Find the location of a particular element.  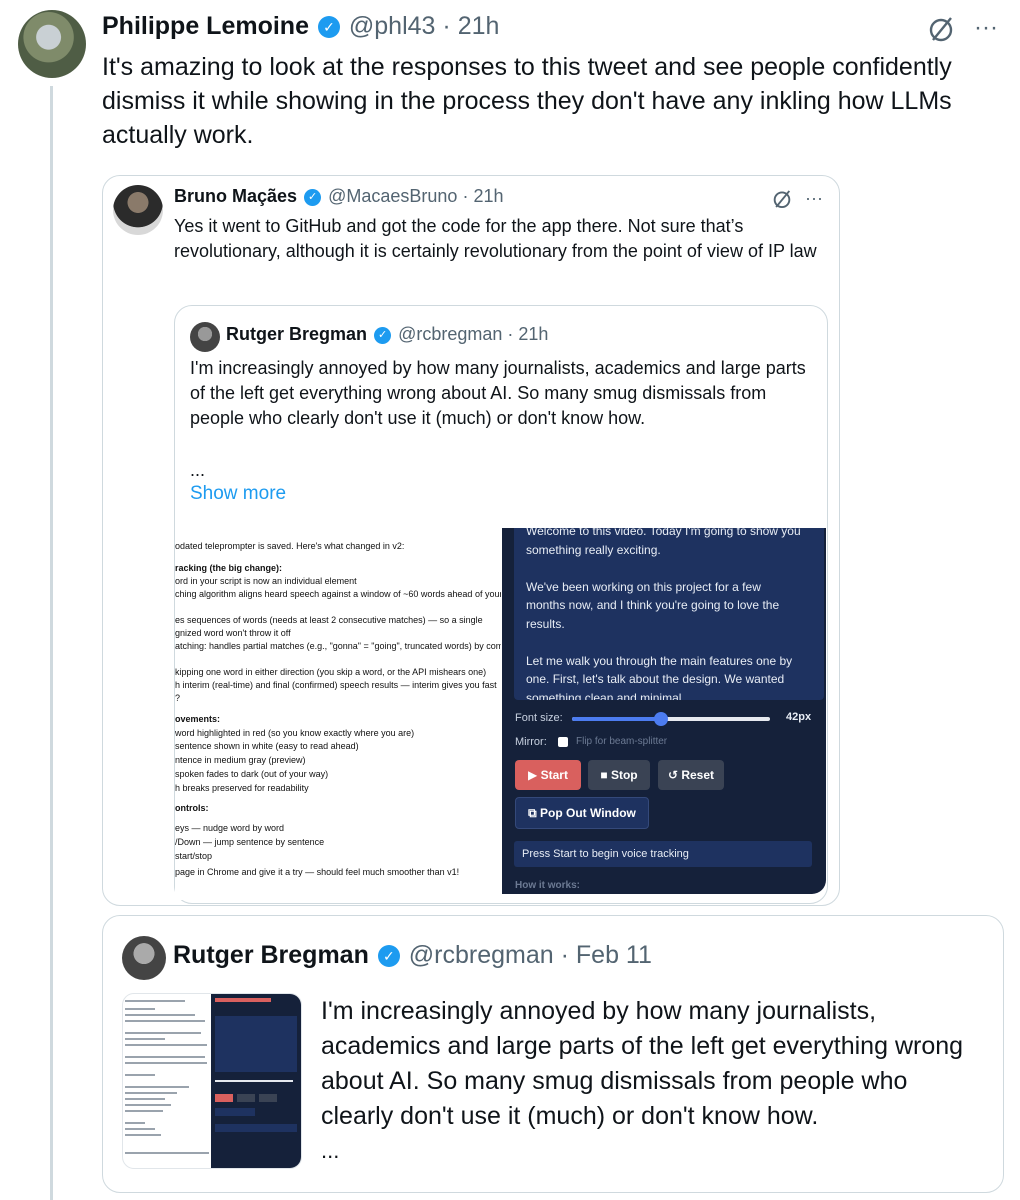

font-size-slider is located at coordinates (671, 719).